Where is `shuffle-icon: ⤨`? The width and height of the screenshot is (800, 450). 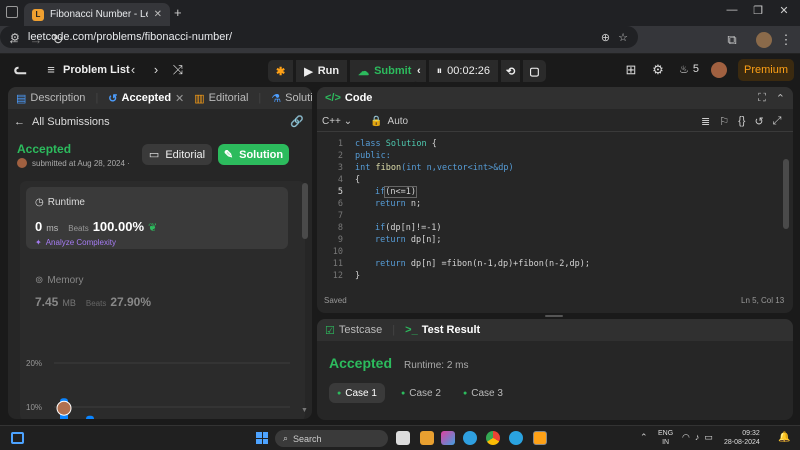
shuffle-icon: ⤨ is located at coordinates (178, 70).